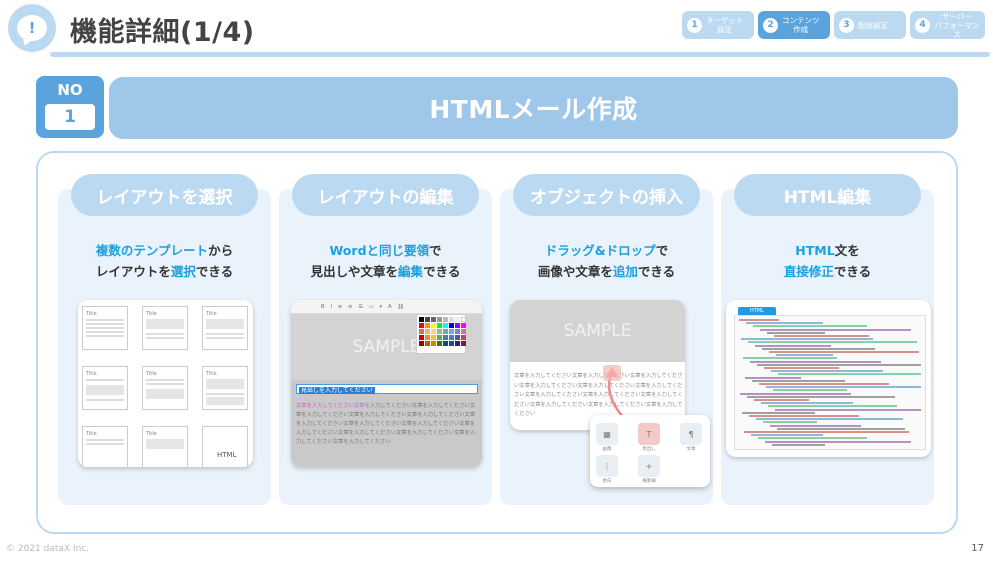 This screenshot has width=993, height=561. Describe the element at coordinates (691, 434) in the screenshot. I see `text-block-icon: ¶` at that location.